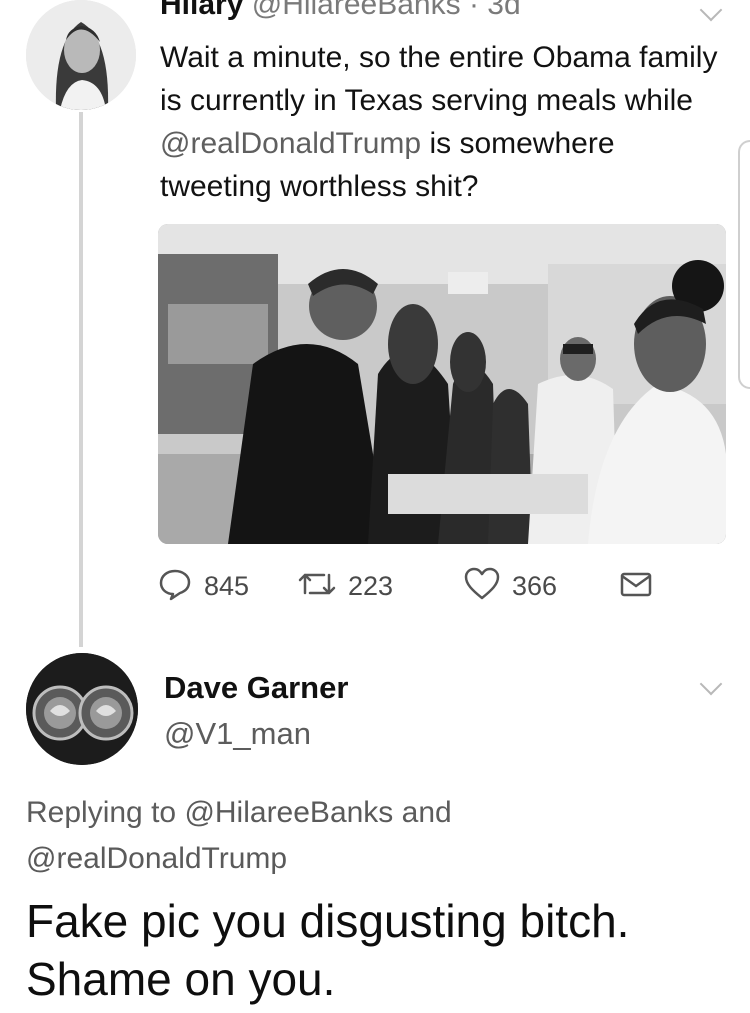  Describe the element at coordinates (535, 585) in the screenshot. I see `like-count: 366` at that location.